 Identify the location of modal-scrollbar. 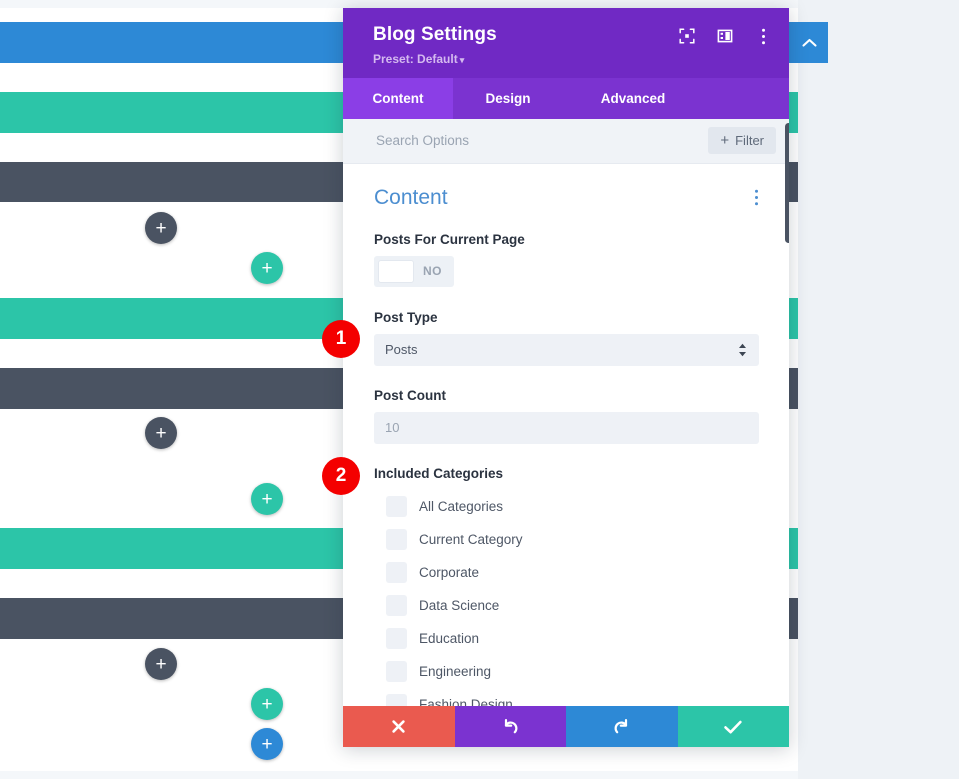
(787, 183).